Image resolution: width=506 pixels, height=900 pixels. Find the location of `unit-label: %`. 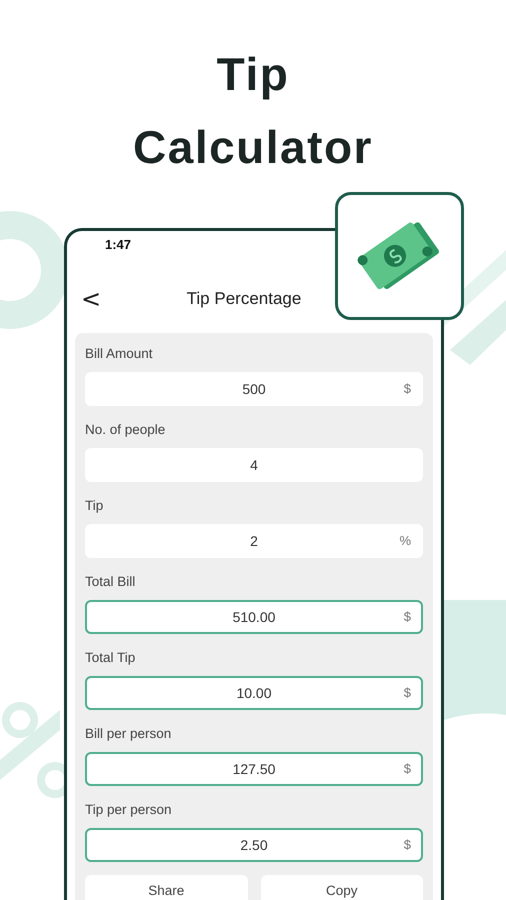

unit-label: % is located at coordinates (405, 540).